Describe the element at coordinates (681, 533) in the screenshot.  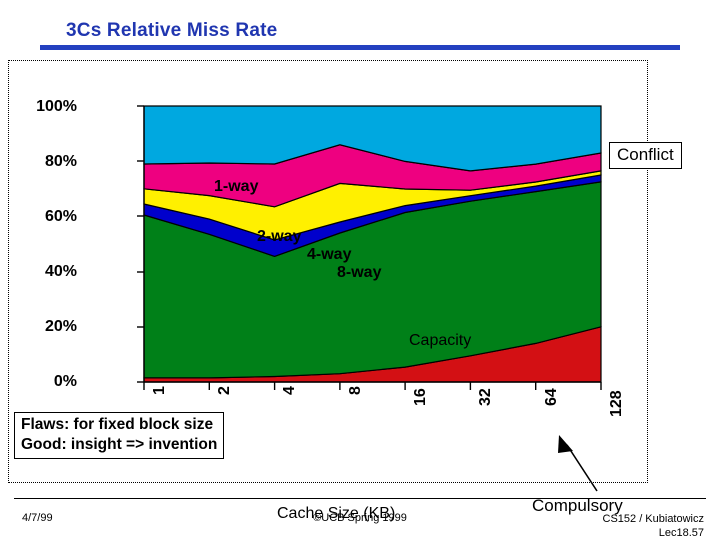
I see `footer-lecture: Lec18.57` at that location.